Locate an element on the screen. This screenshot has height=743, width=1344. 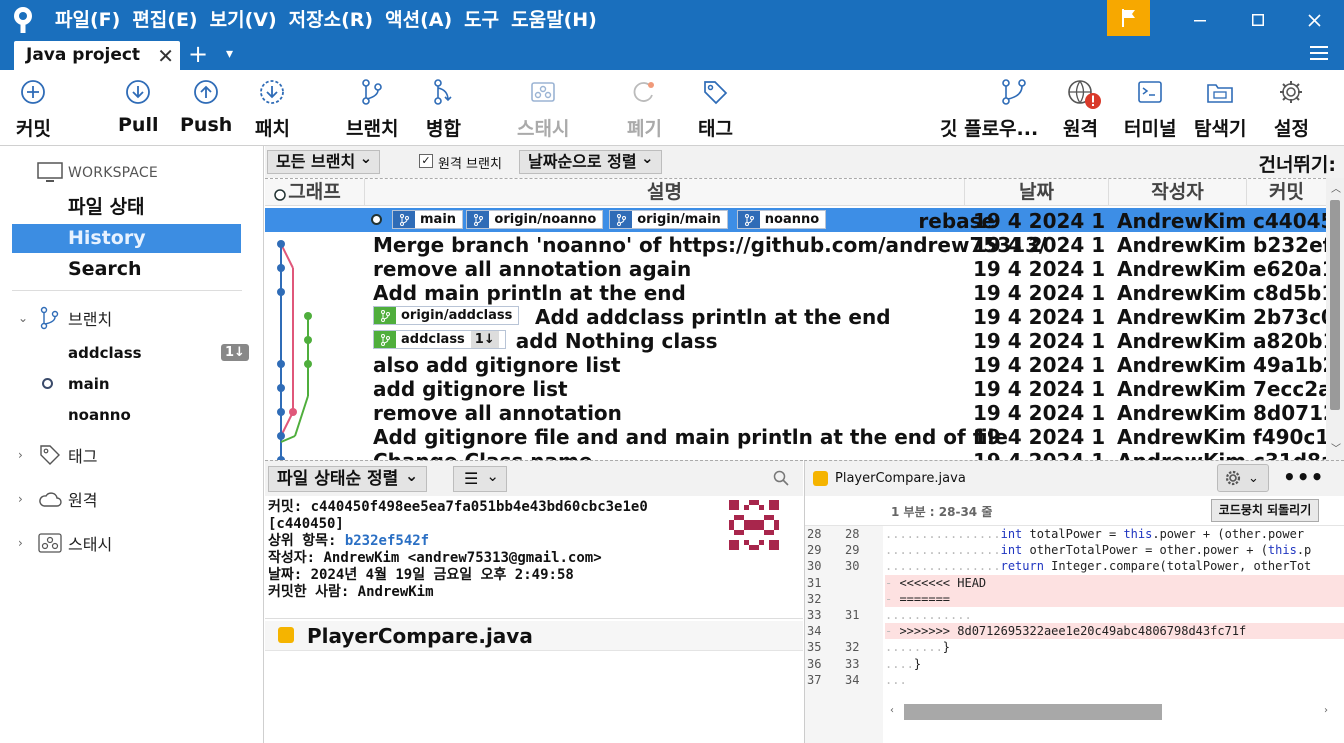
stash-button: 스태시 is located at coordinates (543, 109).